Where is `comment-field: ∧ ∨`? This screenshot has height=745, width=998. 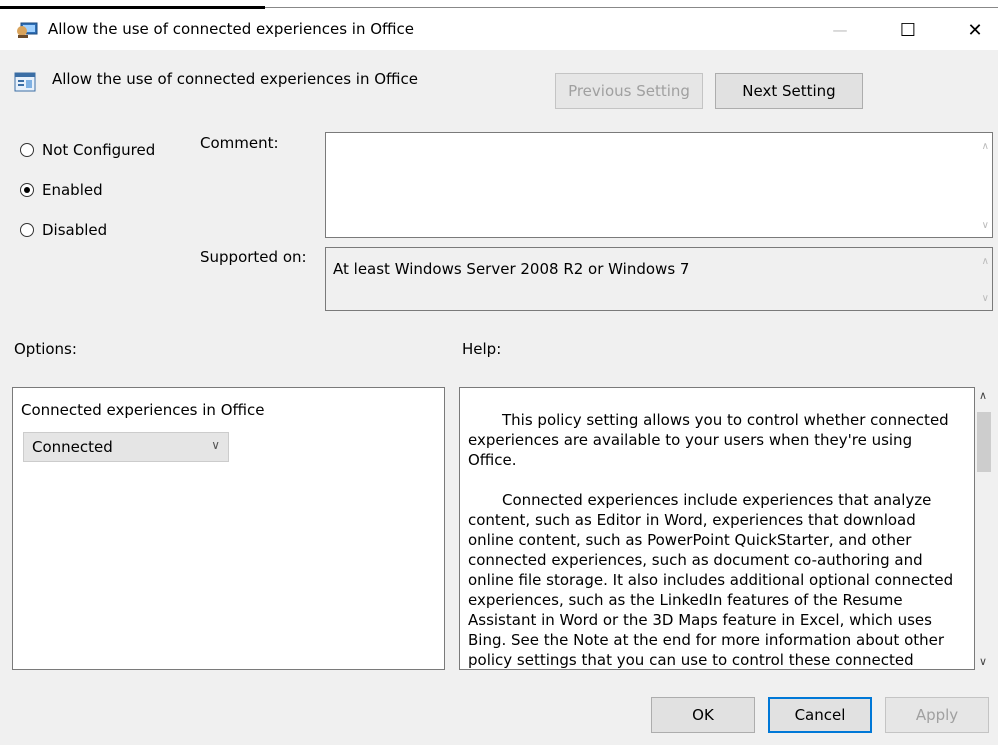
comment-field: ∧ ∨ is located at coordinates (659, 185).